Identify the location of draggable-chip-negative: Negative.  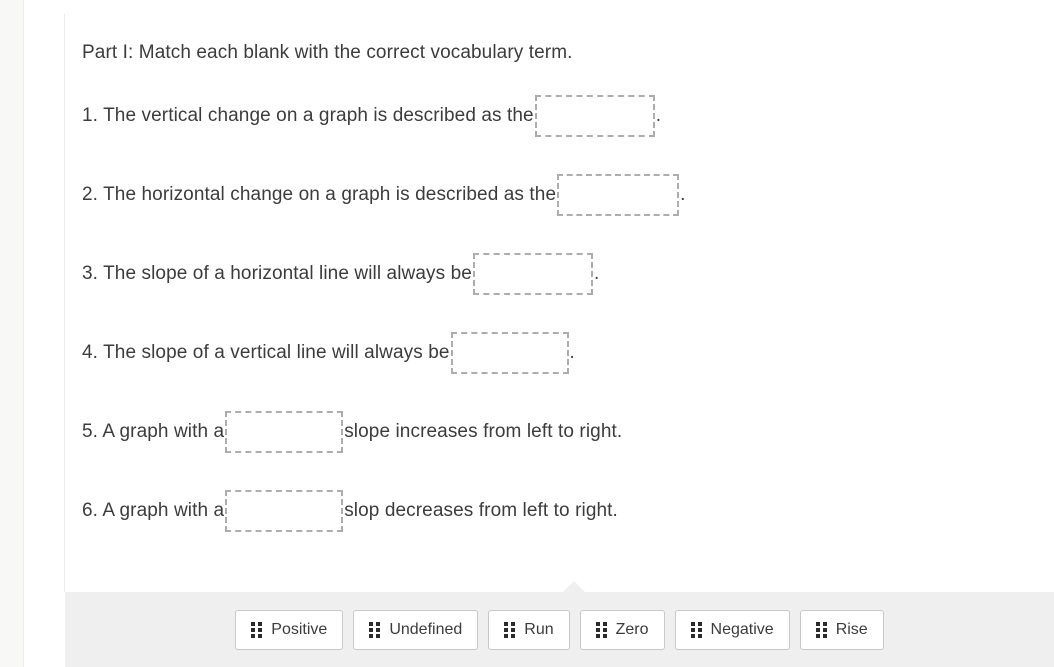
(732, 629).